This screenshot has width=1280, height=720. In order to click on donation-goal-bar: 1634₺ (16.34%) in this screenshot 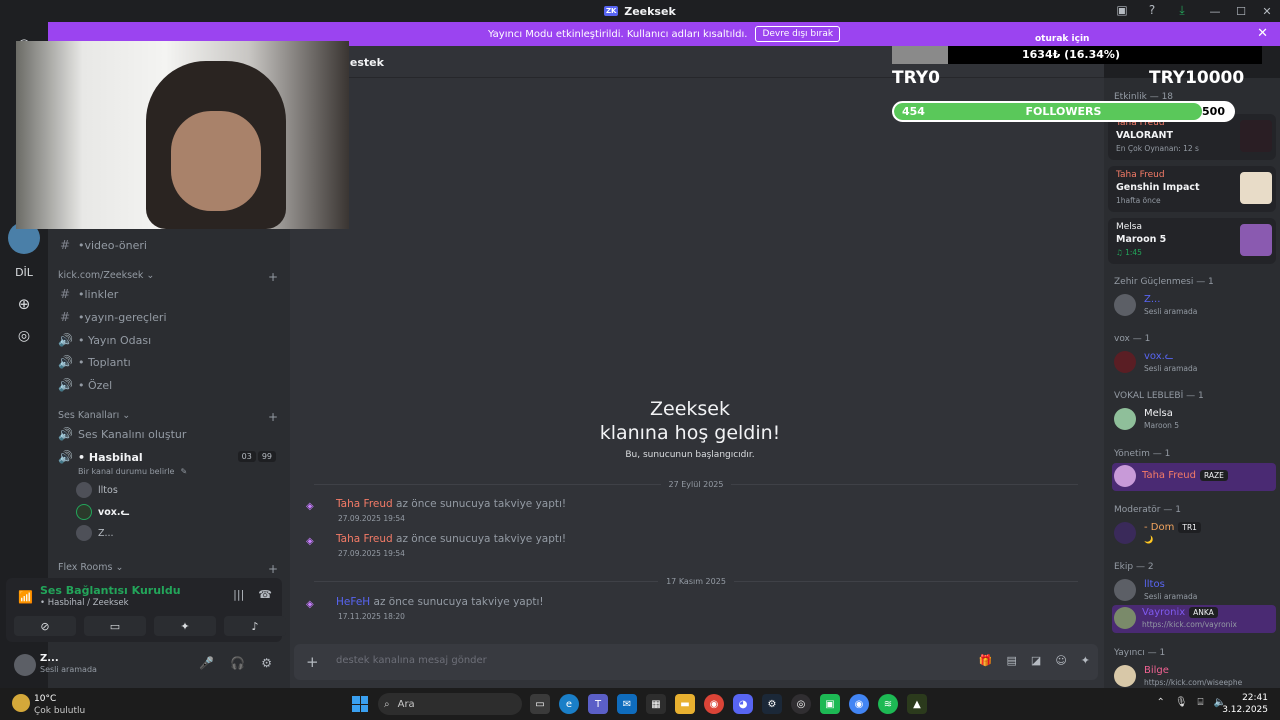, I will do `click(1077, 55)`.